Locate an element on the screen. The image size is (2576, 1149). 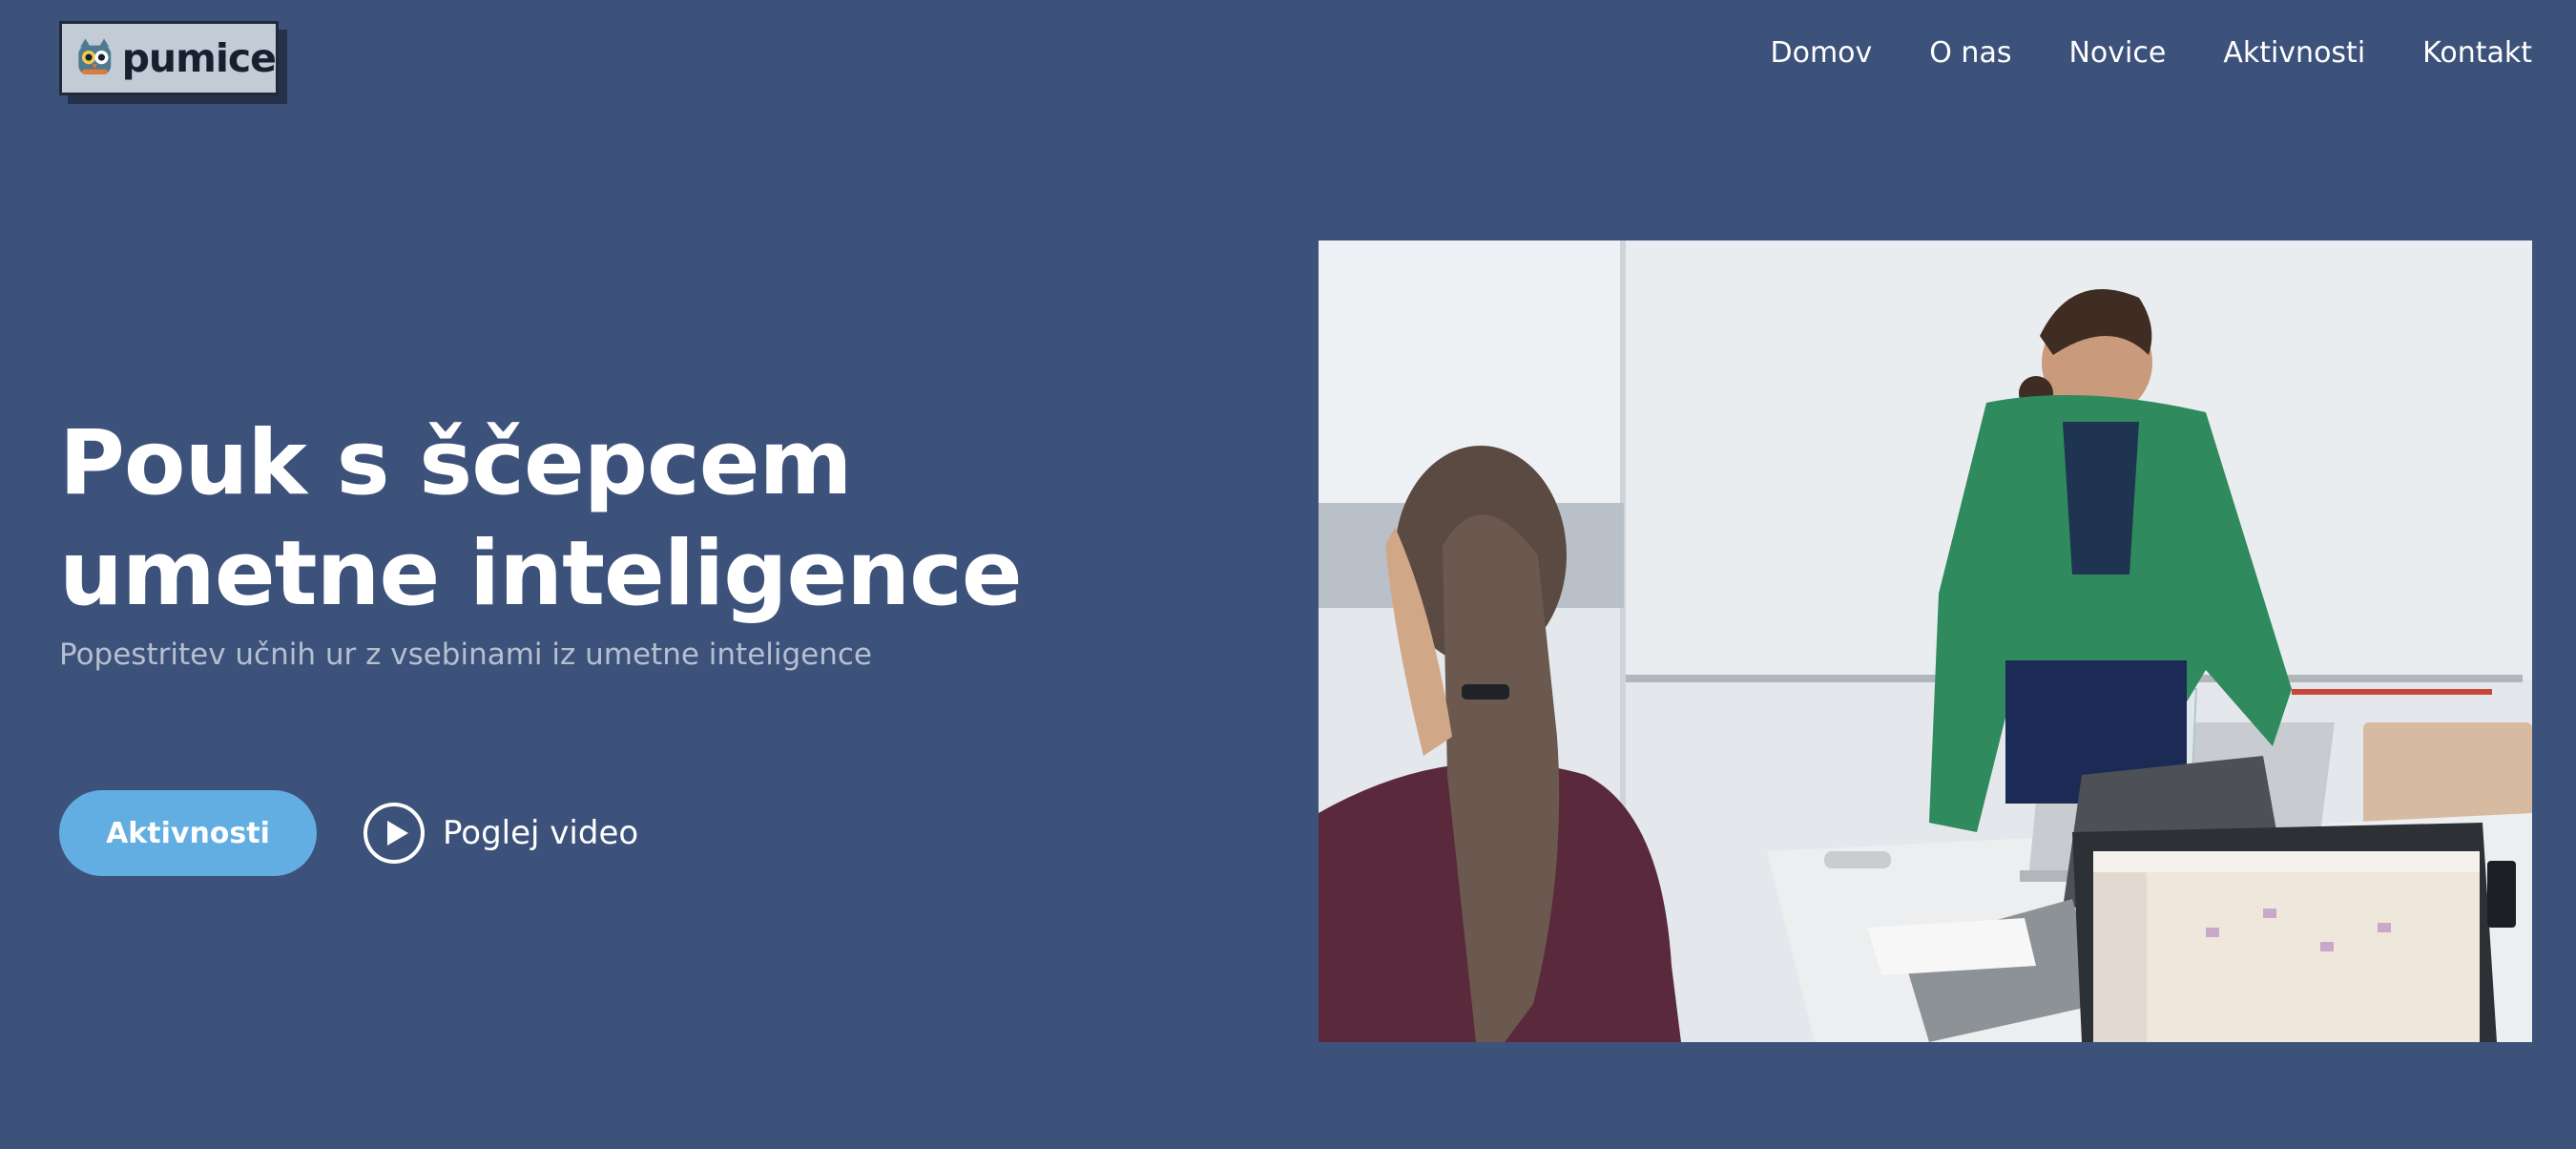
play-icon is located at coordinates (394, 833).